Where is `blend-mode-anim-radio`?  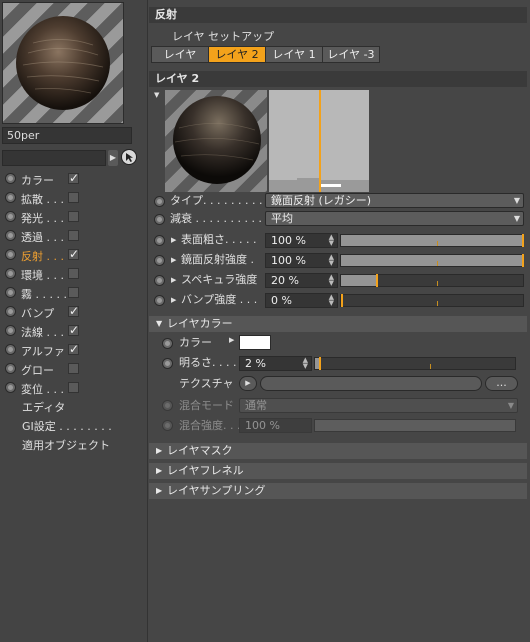
blend-mode-anim-radio is located at coordinates (167, 405).